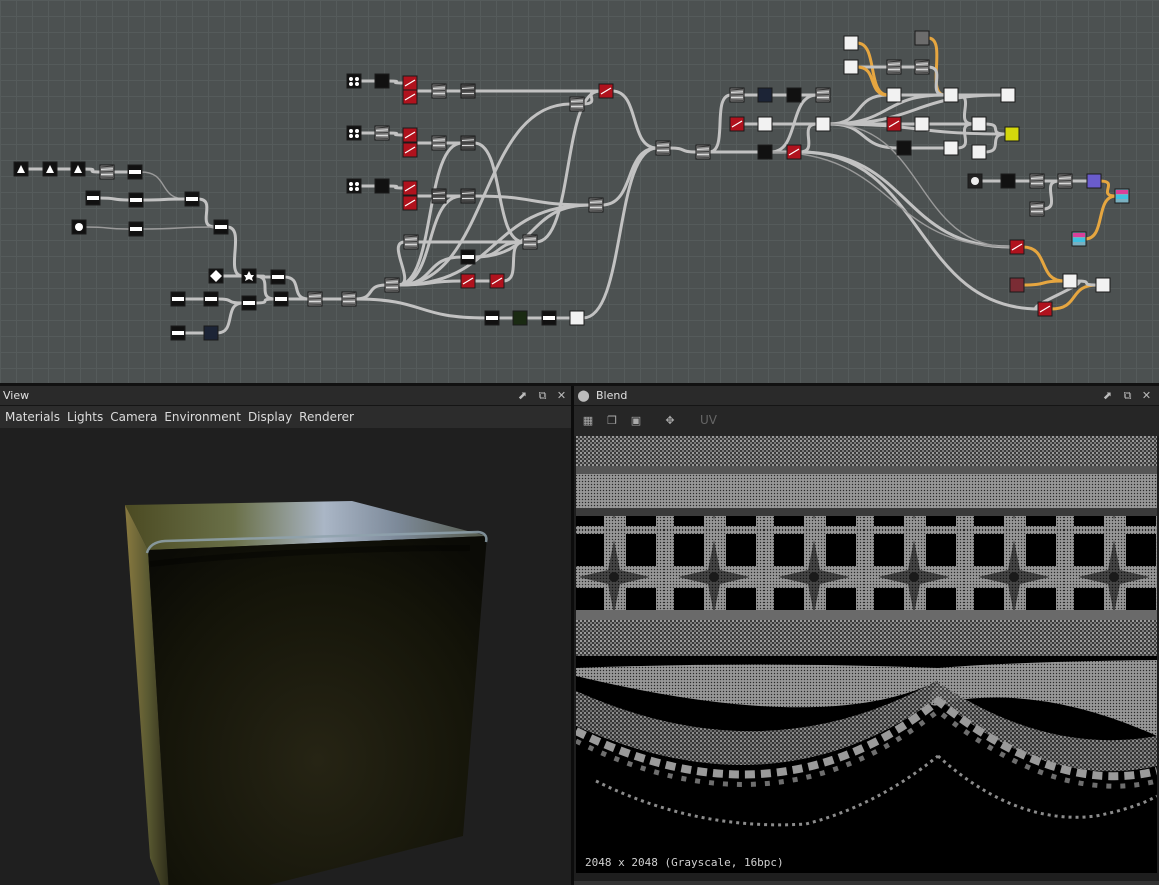 The image size is (1159, 885). Describe the element at coordinates (249, 276) in the screenshot. I see `graph-node-star` at that location.